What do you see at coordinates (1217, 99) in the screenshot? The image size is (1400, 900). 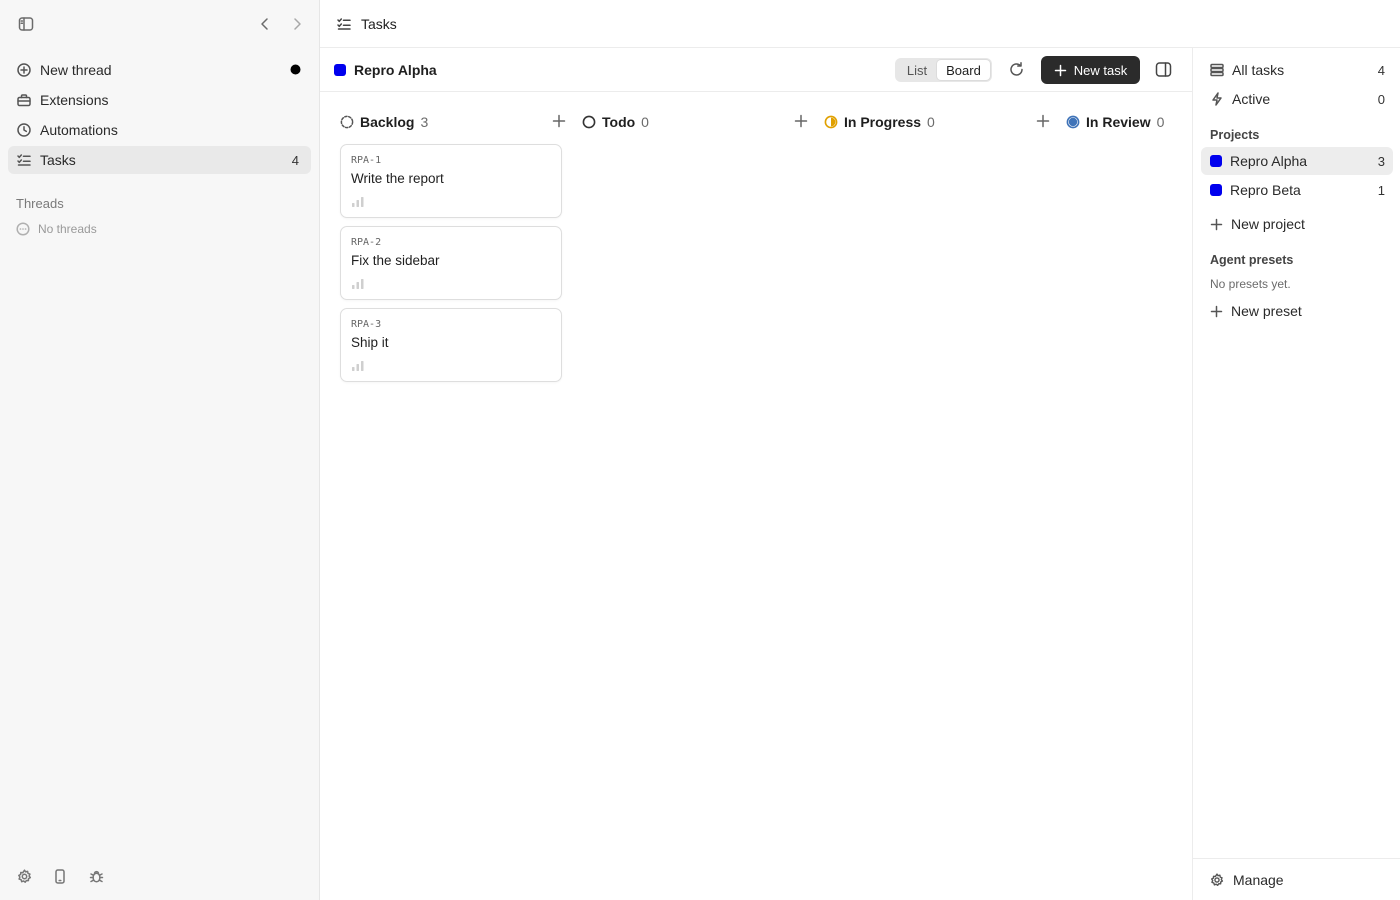 I see `lightning-icon` at bounding box center [1217, 99].